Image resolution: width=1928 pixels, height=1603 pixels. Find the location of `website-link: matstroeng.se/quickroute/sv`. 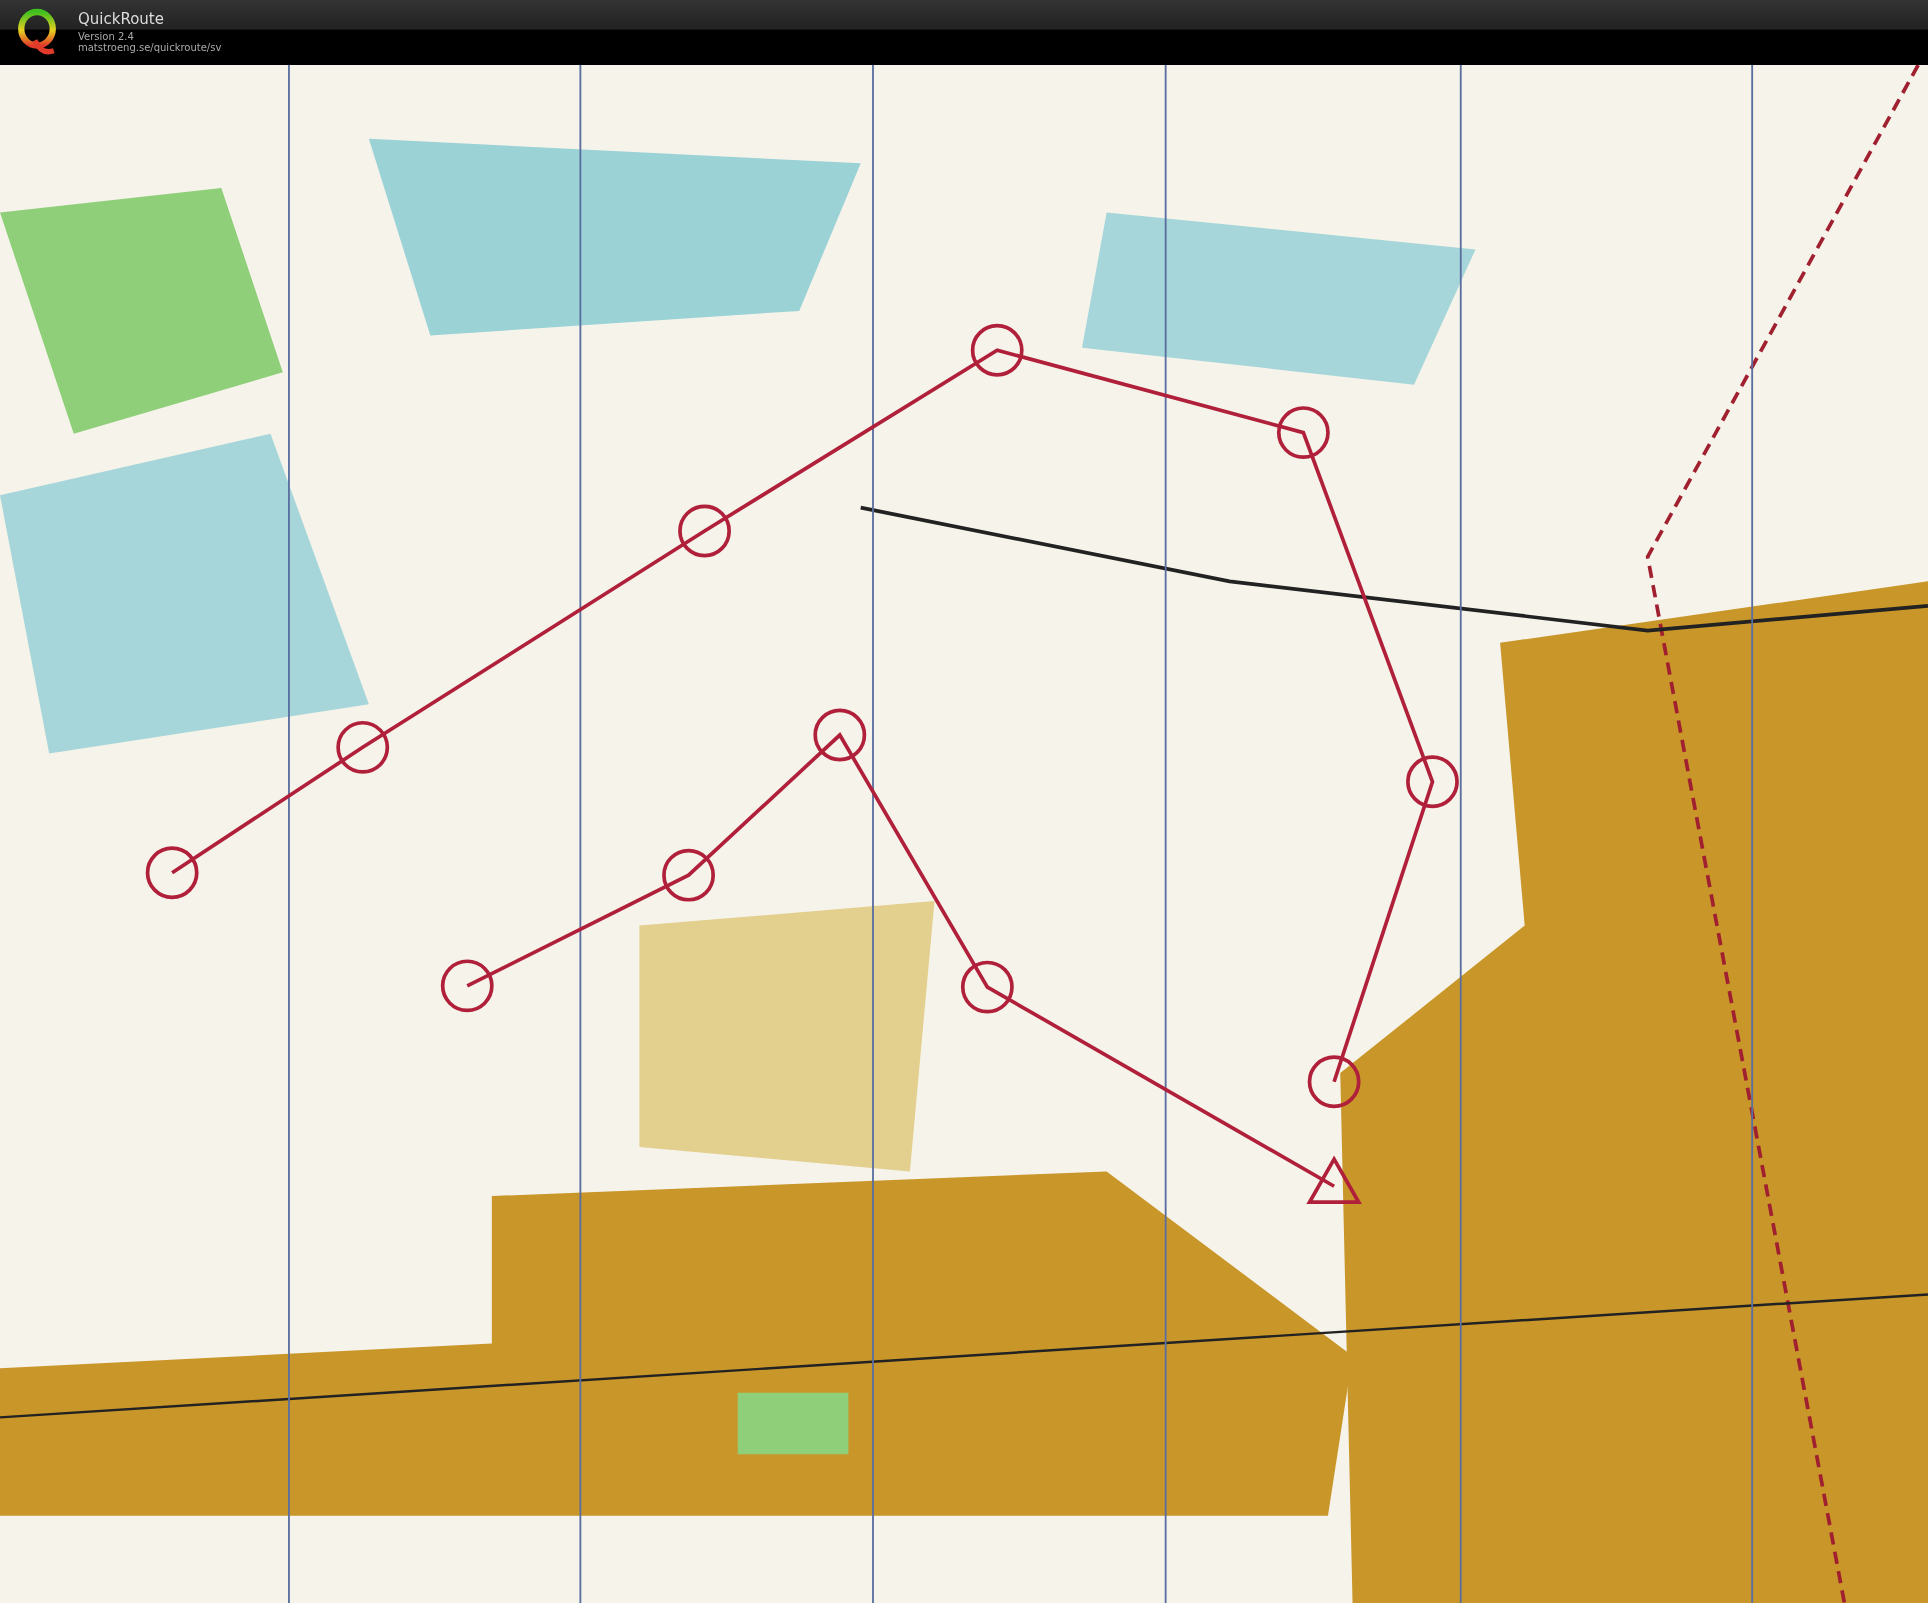

website-link: matstroeng.se/quickroute/sv is located at coordinates (150, 48).